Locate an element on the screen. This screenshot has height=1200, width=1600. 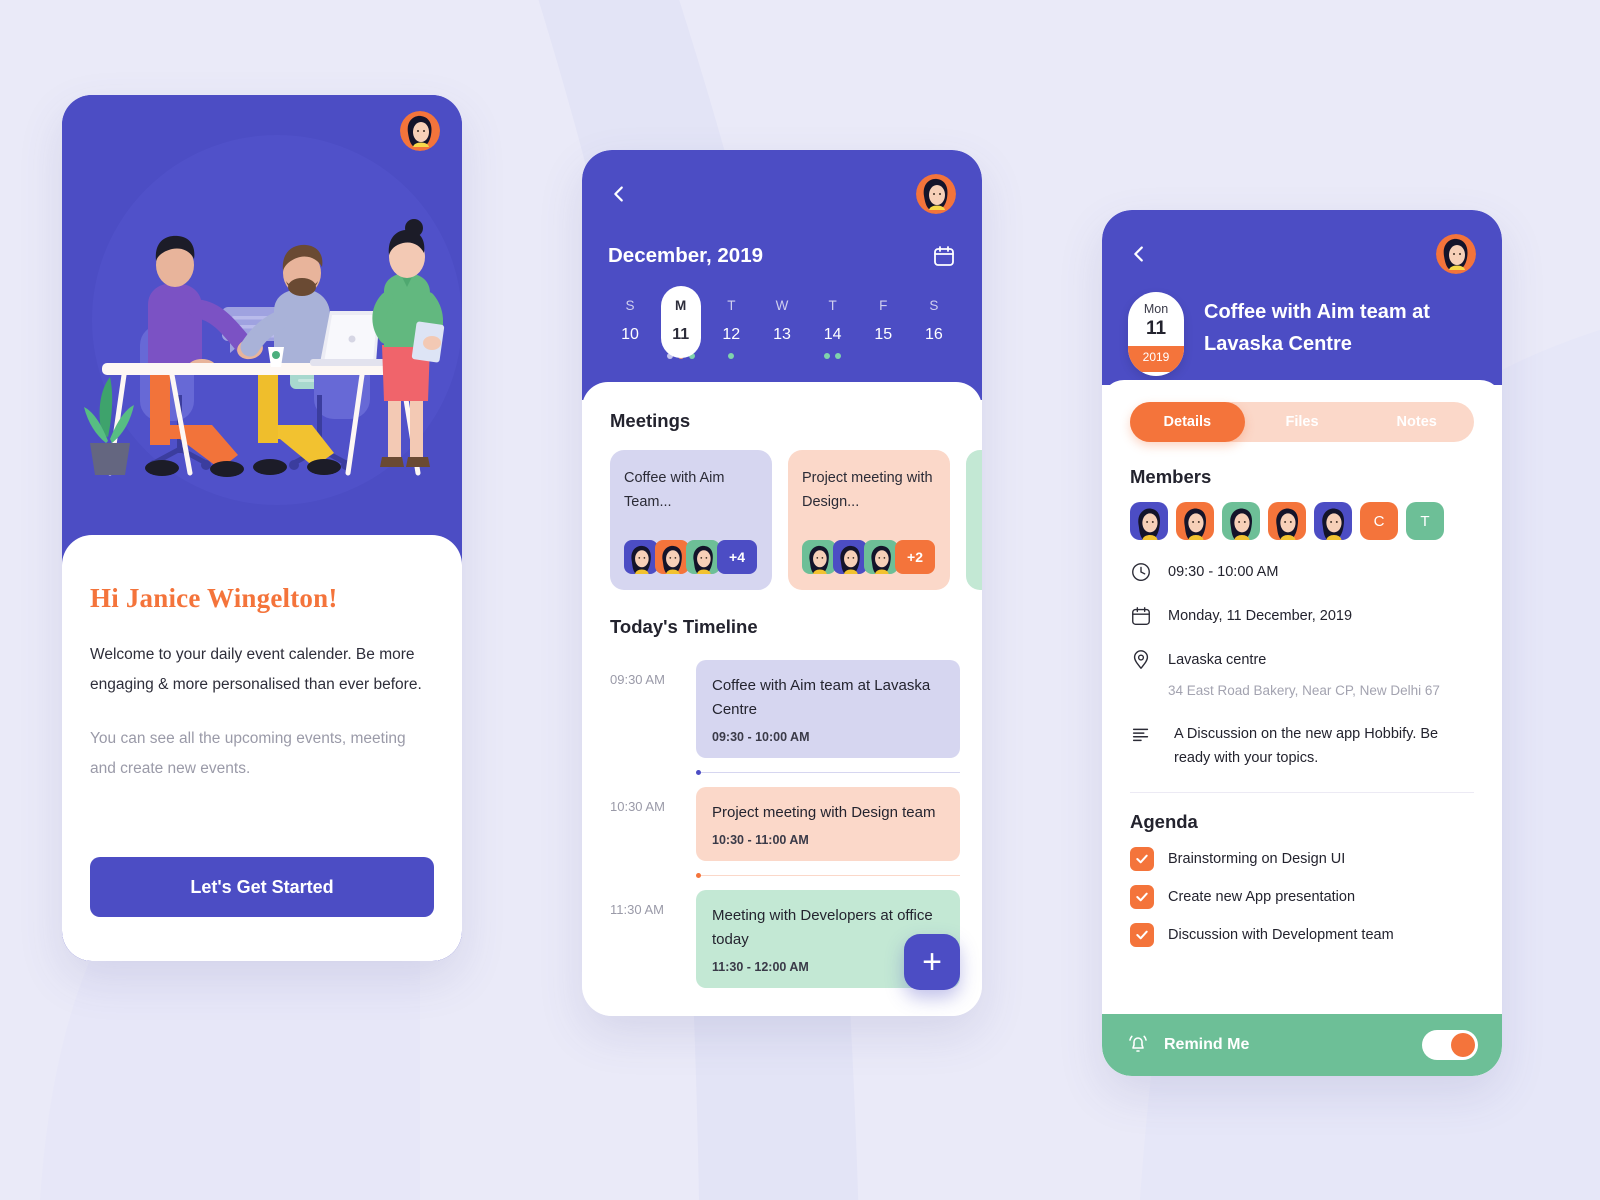
plus-icon: + is located at coordinates (932, 962).